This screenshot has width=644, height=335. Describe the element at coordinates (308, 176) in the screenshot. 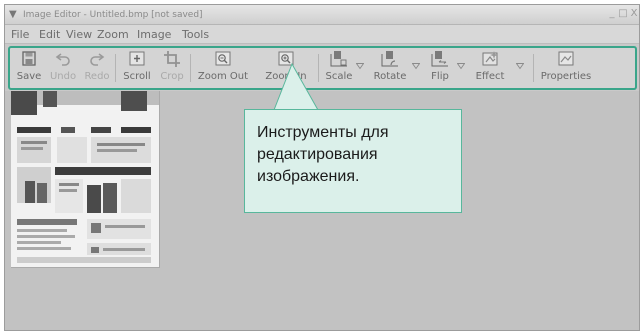

I see `callout-line-3: изображения.` at that location.